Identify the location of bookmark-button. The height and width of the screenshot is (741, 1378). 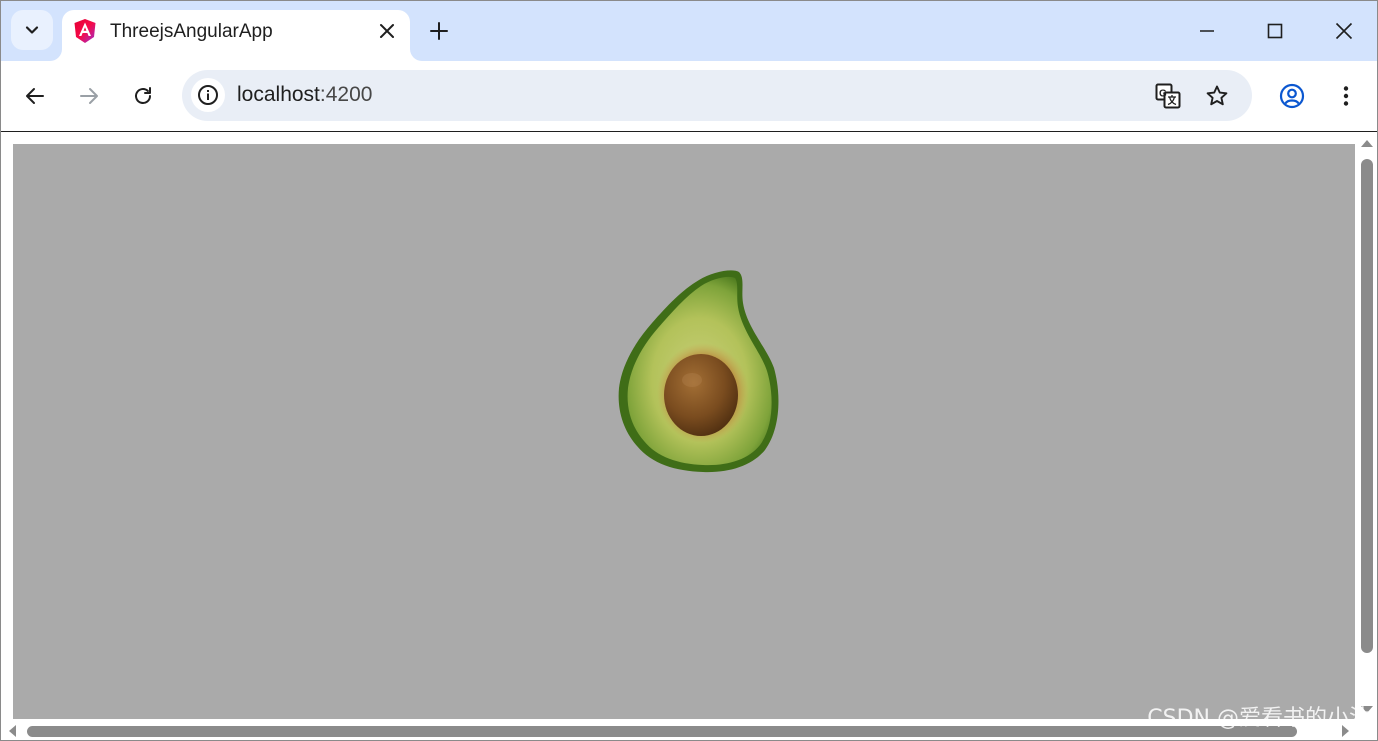
(1217, 96).